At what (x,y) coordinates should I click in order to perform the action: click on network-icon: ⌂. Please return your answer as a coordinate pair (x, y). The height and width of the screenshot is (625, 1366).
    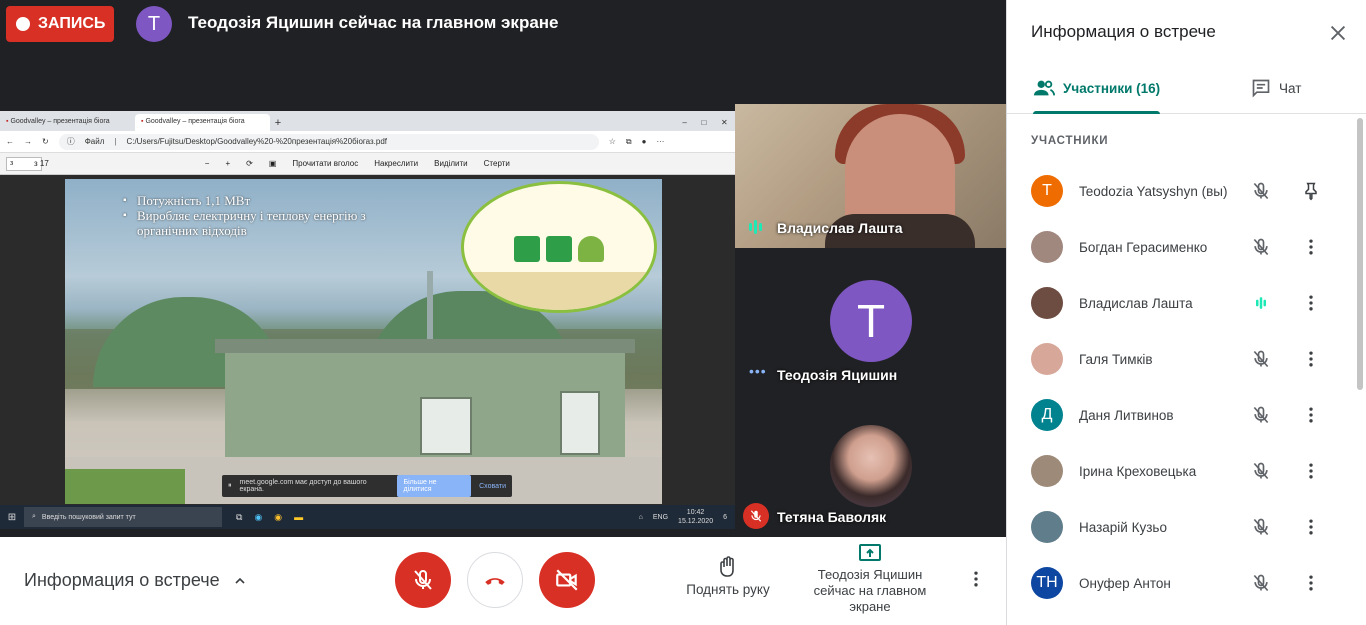
    Looking at the image, I should click on (641, 517).